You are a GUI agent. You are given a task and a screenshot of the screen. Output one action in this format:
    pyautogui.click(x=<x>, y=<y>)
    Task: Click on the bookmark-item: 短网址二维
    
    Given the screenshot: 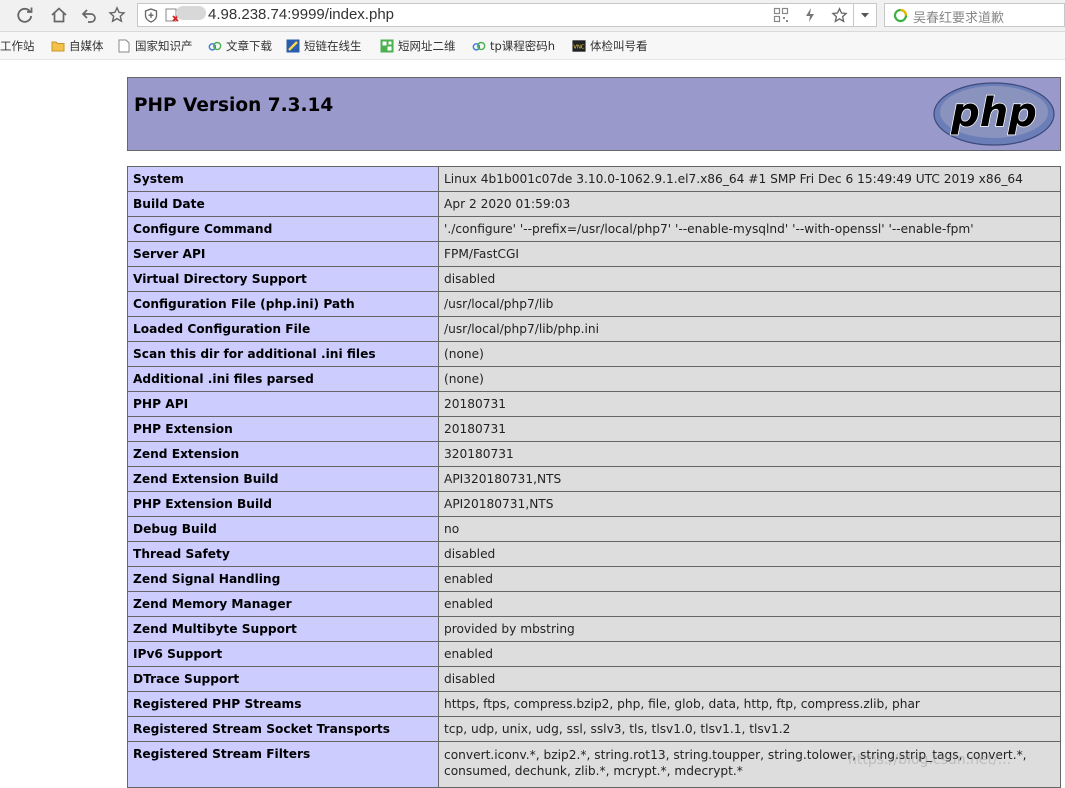 What is the action you would take?
    pyautogui.click(x=422, y=46)
    